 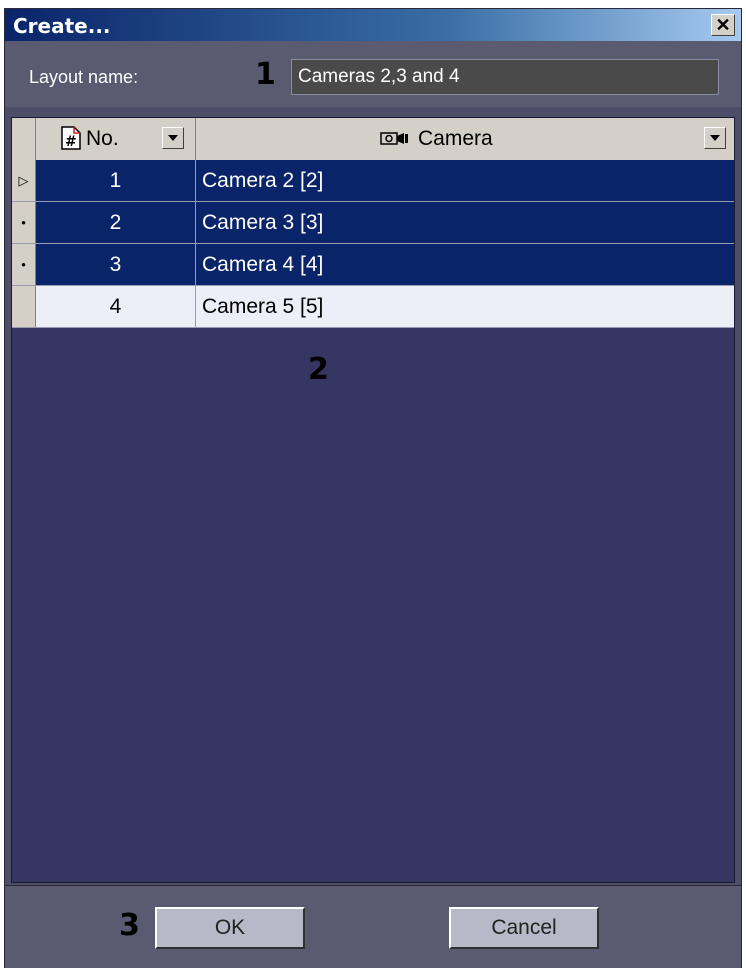 I want to click on number-column-label: No., so click(x=102, y=138).